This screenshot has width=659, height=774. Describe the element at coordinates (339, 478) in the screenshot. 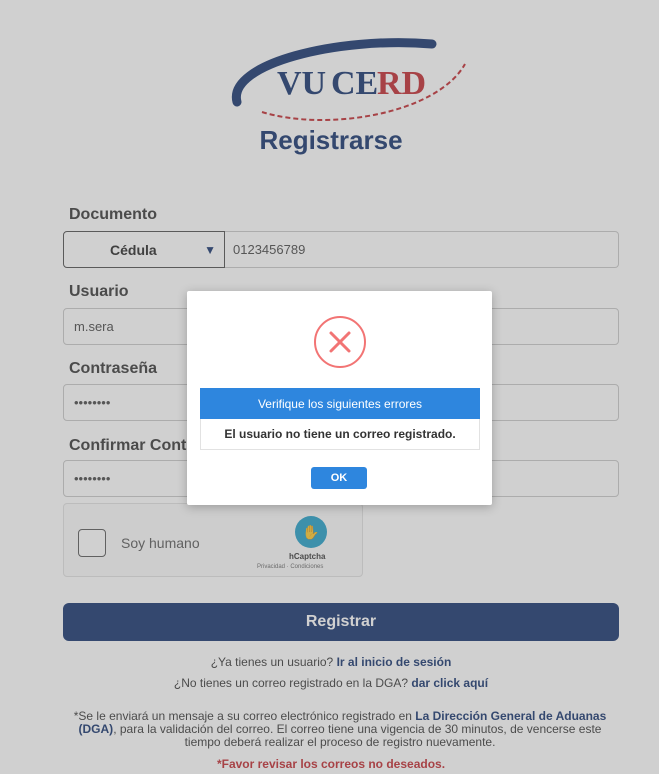

I see `ok-button: OK` at that location.